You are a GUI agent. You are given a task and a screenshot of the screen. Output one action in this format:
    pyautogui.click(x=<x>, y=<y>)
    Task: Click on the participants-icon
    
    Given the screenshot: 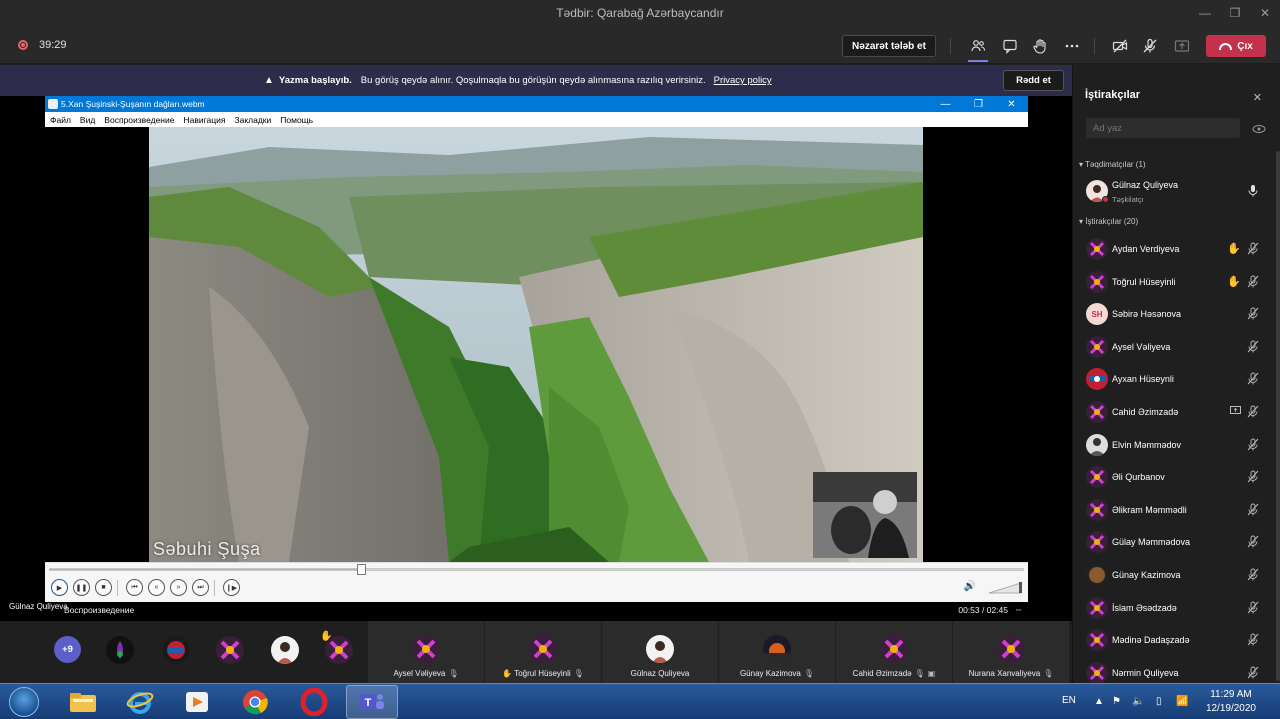 What is the action you would take?
    pyautogui.click(x=978, y=46)
    